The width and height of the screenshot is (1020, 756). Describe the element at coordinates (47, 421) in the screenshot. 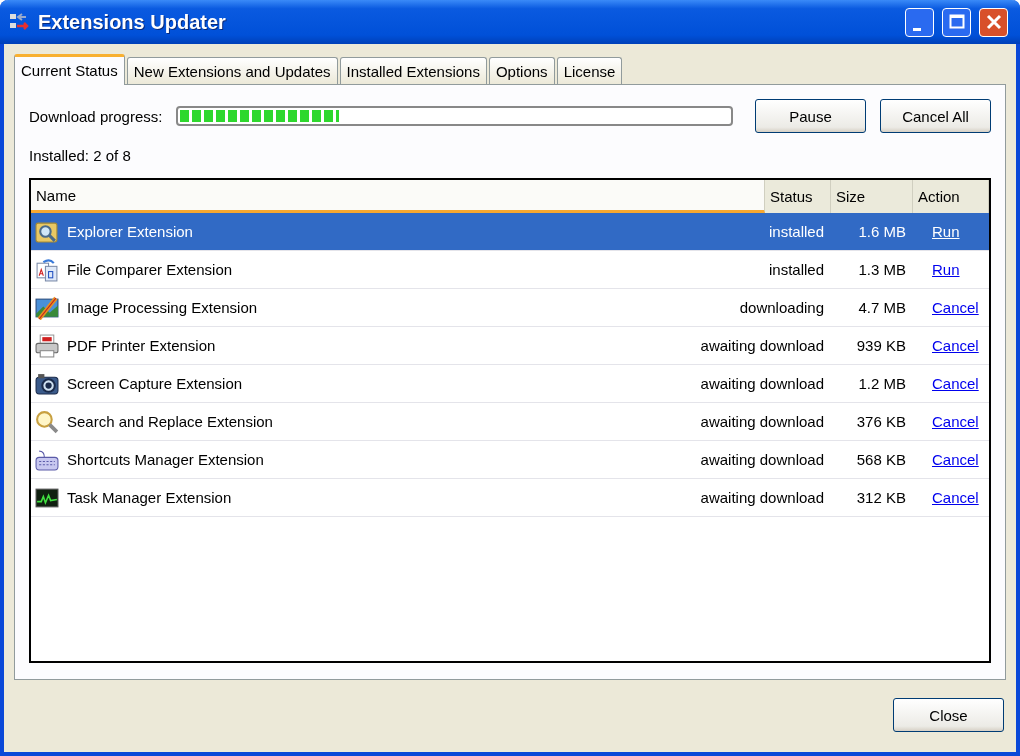

I see `magnifier-icon` at that location.